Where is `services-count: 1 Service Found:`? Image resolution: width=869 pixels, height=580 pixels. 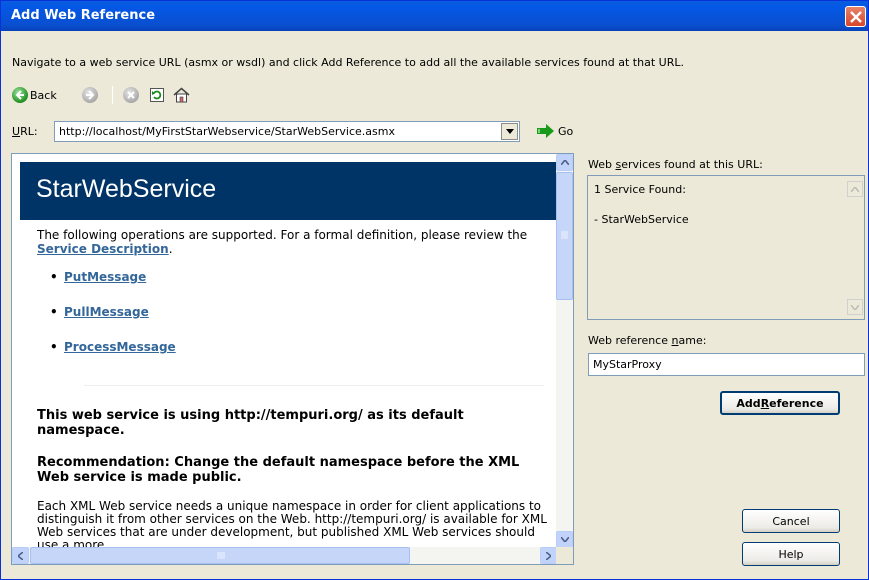
services-count: 1 Service Found: is located at coordinates (640, 189).